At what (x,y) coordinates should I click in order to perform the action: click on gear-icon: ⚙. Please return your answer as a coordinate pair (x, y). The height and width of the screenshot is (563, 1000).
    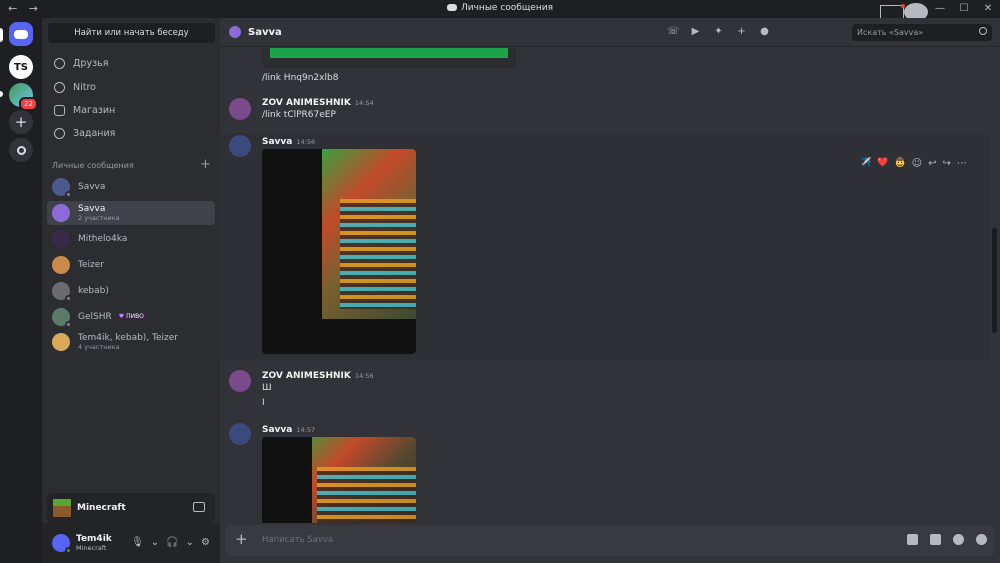
    Looking at the image, I should click on (205, 542).